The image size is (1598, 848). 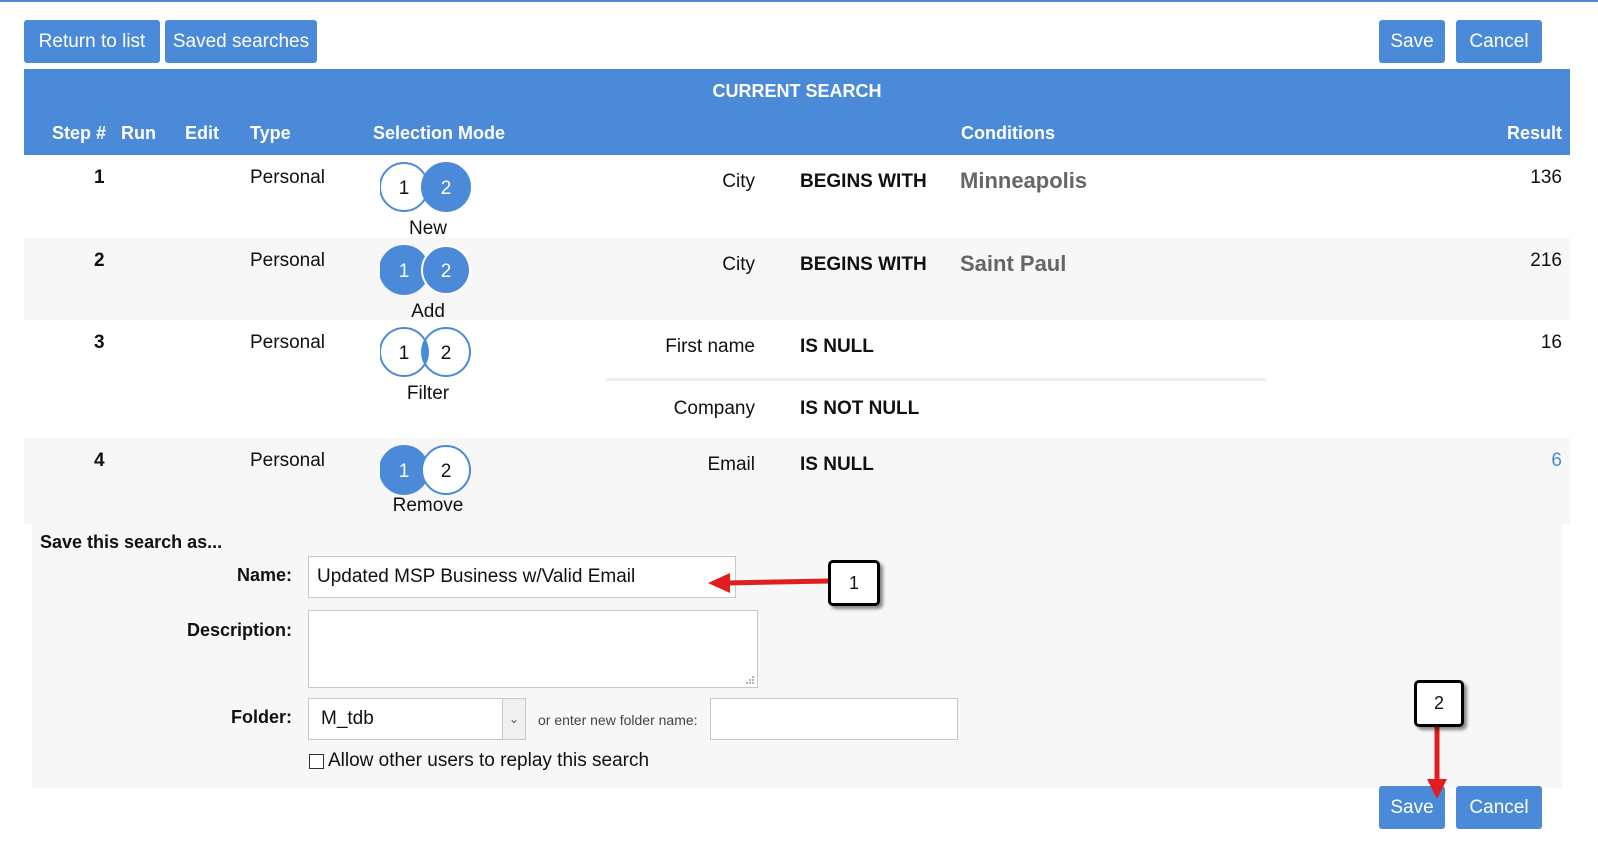 I want to click on allow-replay-label: Allow other users to replay this search, so click(x=488, y=761).